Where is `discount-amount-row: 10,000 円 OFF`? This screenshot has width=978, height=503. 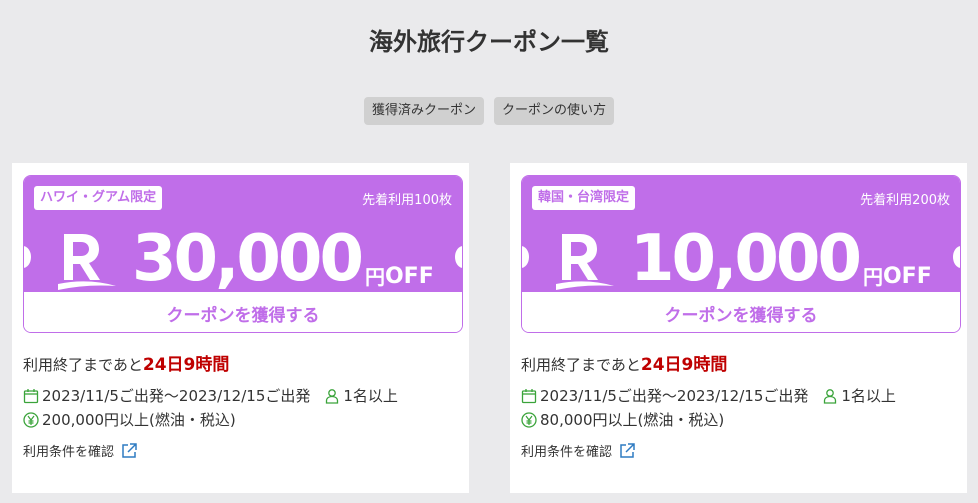
discount-amount-row: 10,000 円 OFF is located at coordinates (742, 258).